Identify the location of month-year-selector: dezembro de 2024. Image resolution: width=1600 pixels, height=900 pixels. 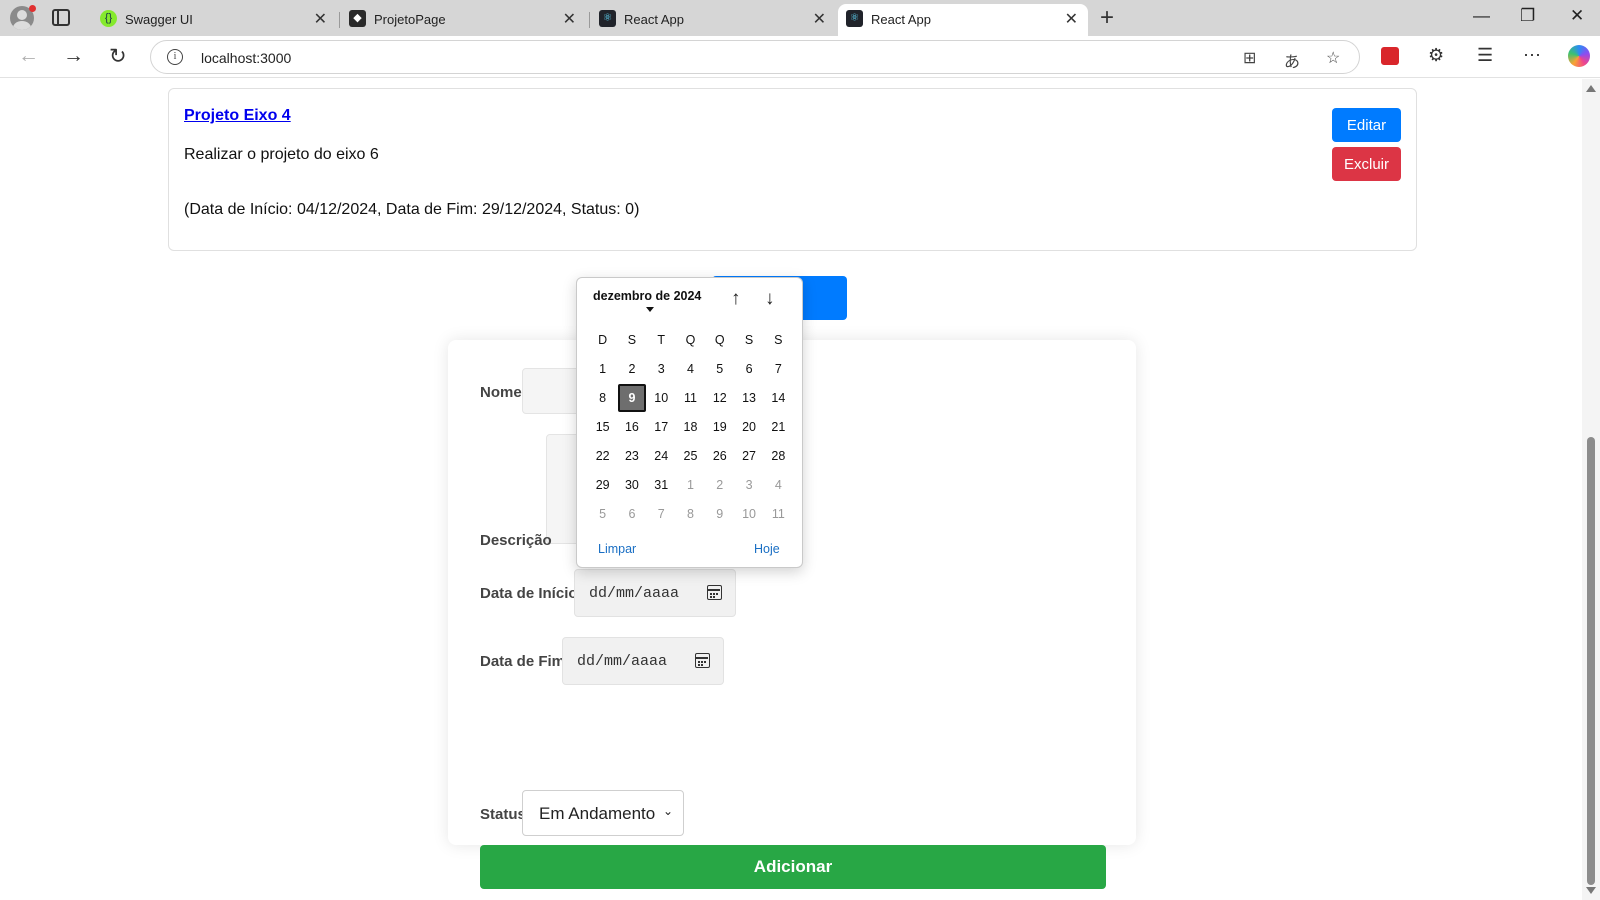
(647, 296).